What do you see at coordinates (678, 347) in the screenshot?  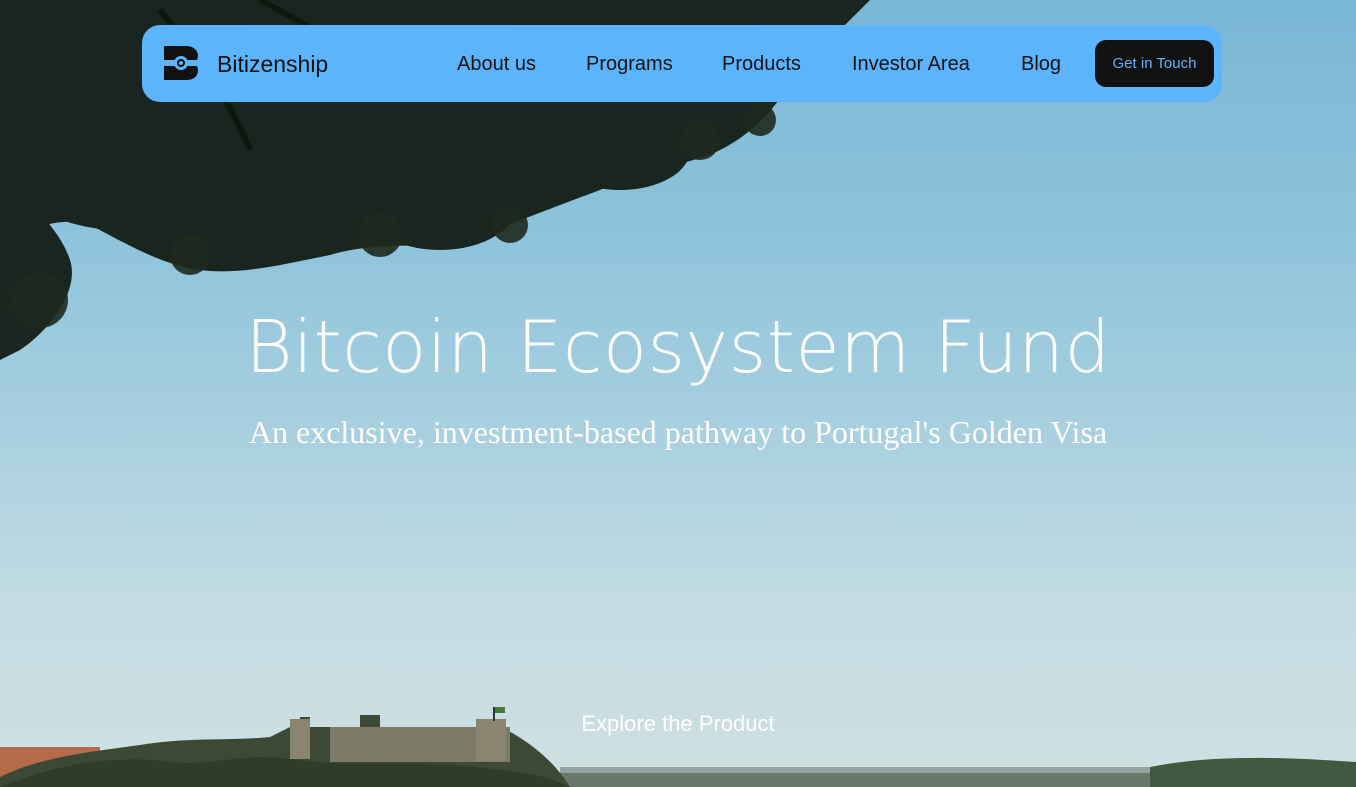 I see `hero-title: Bitcoin Ecosystem Fund` at bounding box center [678, 347].